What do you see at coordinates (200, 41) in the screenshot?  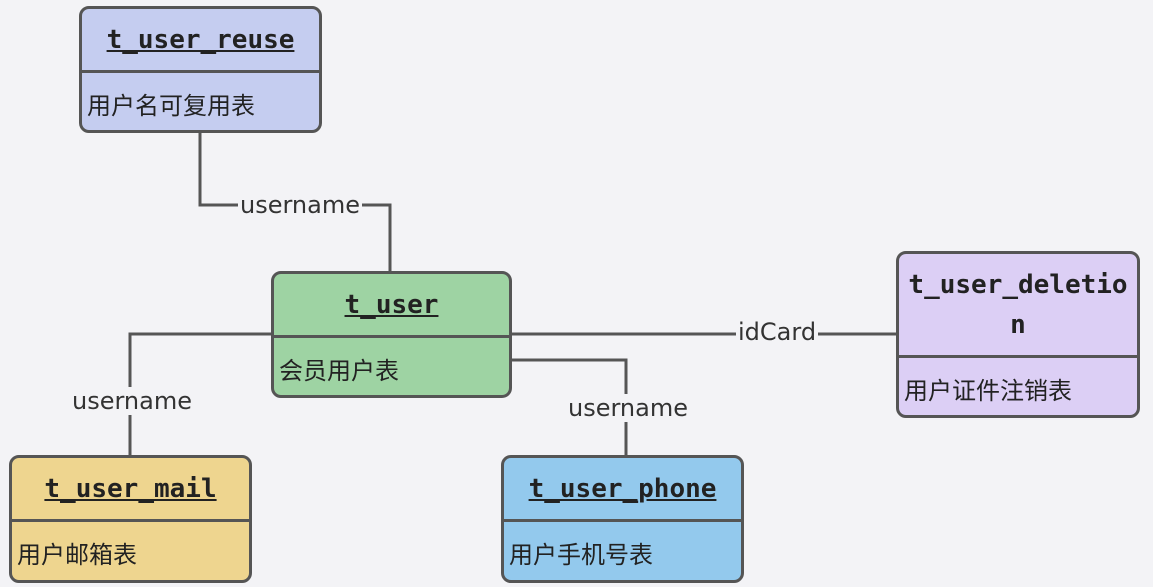 I see `entity-title: t_user_reuse` at bounding box center [200, 41].